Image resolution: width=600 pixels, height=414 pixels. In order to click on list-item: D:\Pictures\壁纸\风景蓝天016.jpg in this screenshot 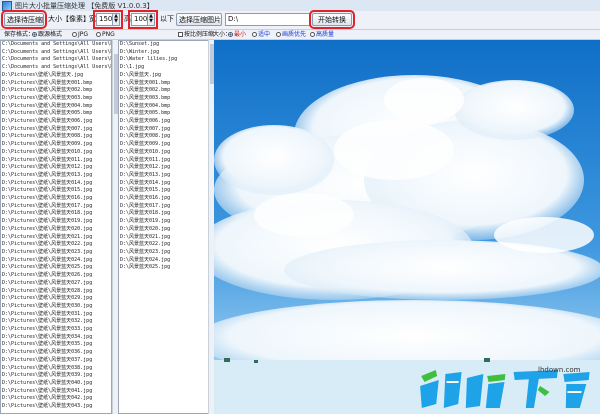, I will do `click(56, 199)`.